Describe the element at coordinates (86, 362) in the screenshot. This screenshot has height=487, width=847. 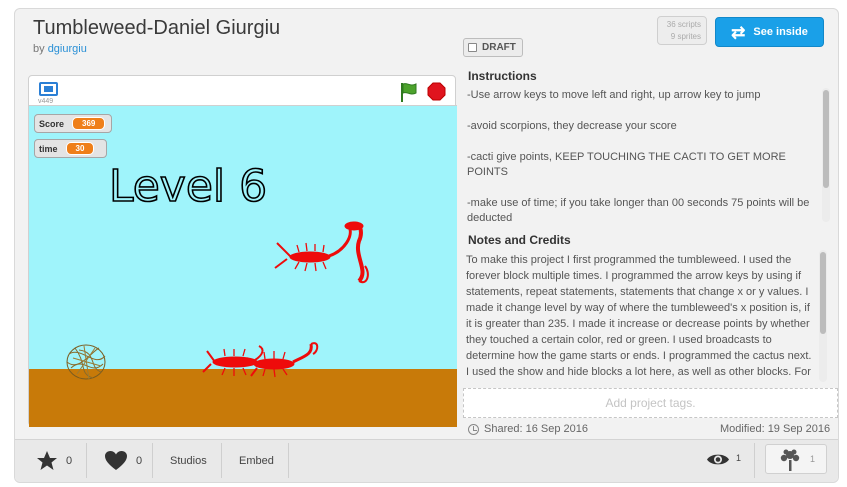
I see `tumbleweed-sprite` at that location.